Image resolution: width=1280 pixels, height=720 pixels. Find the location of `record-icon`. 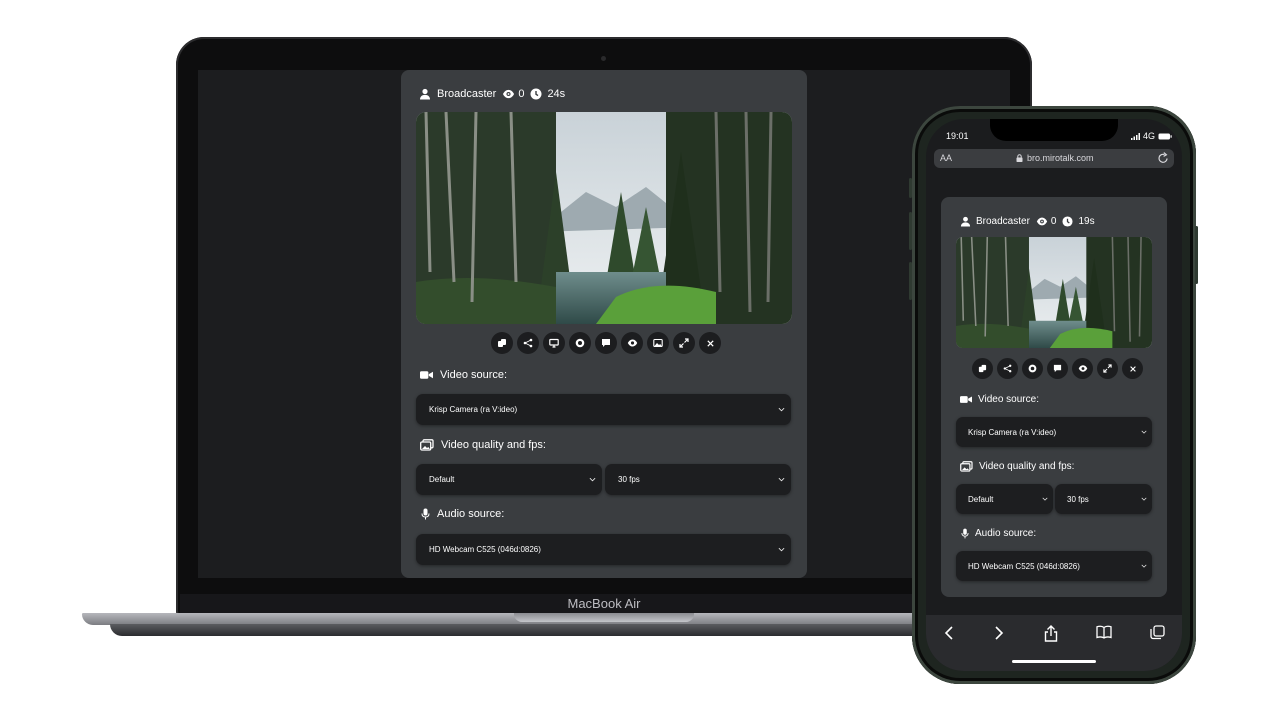

record-icon is located at coordinates (1032, 368).